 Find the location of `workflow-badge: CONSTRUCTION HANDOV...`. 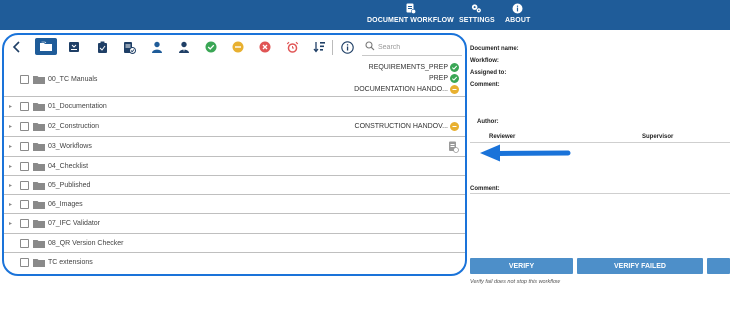

workflow-badge: CONSTRUCTION HANDOV... is located at coordinates (407, 126).